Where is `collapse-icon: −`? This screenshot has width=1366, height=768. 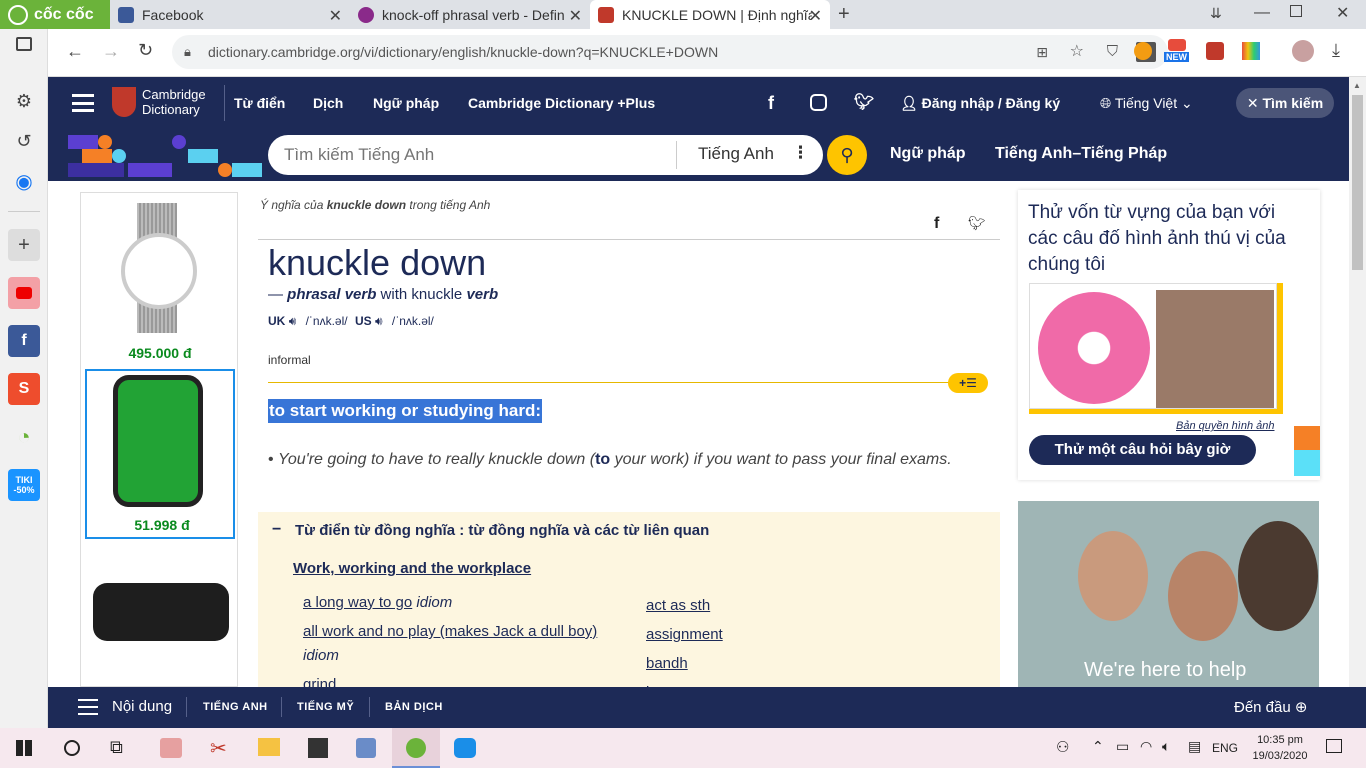 collapse-icon: − is located at coordinates (276, 530).